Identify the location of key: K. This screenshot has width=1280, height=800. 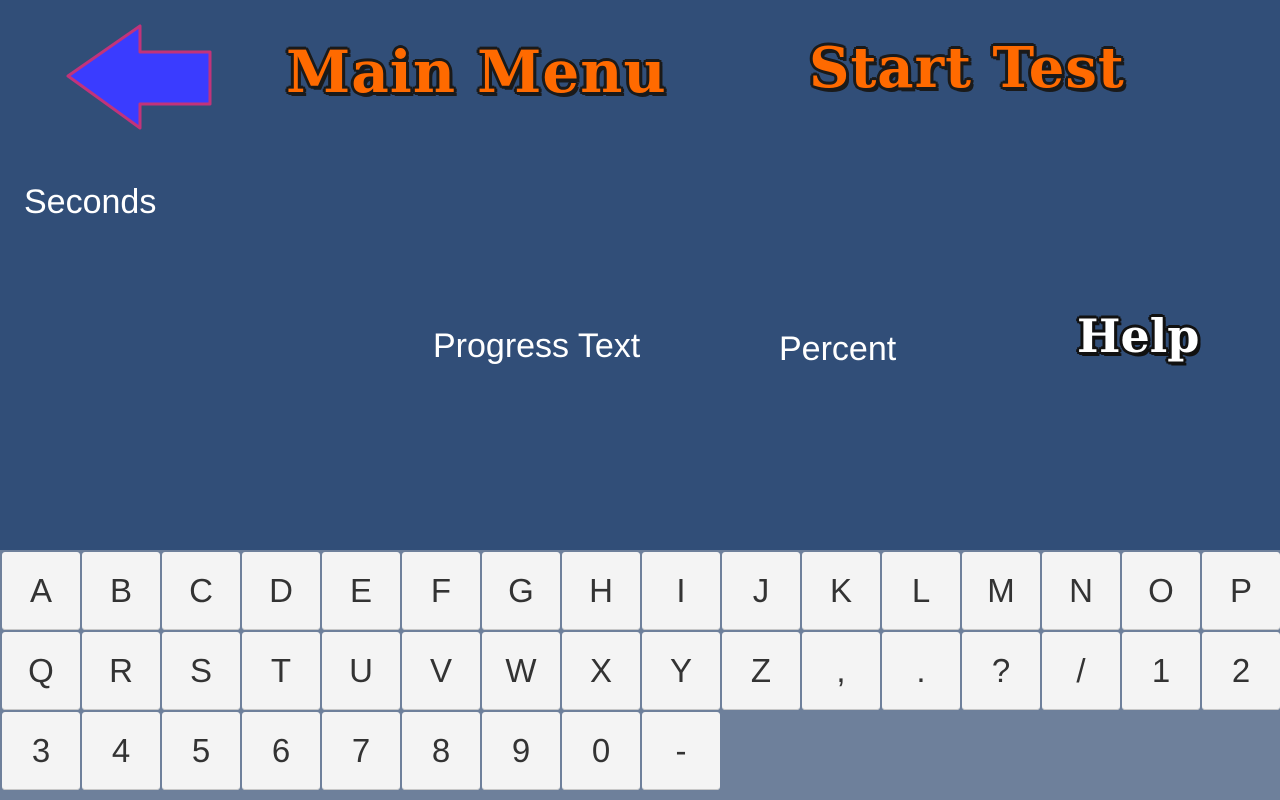
(841, 591).